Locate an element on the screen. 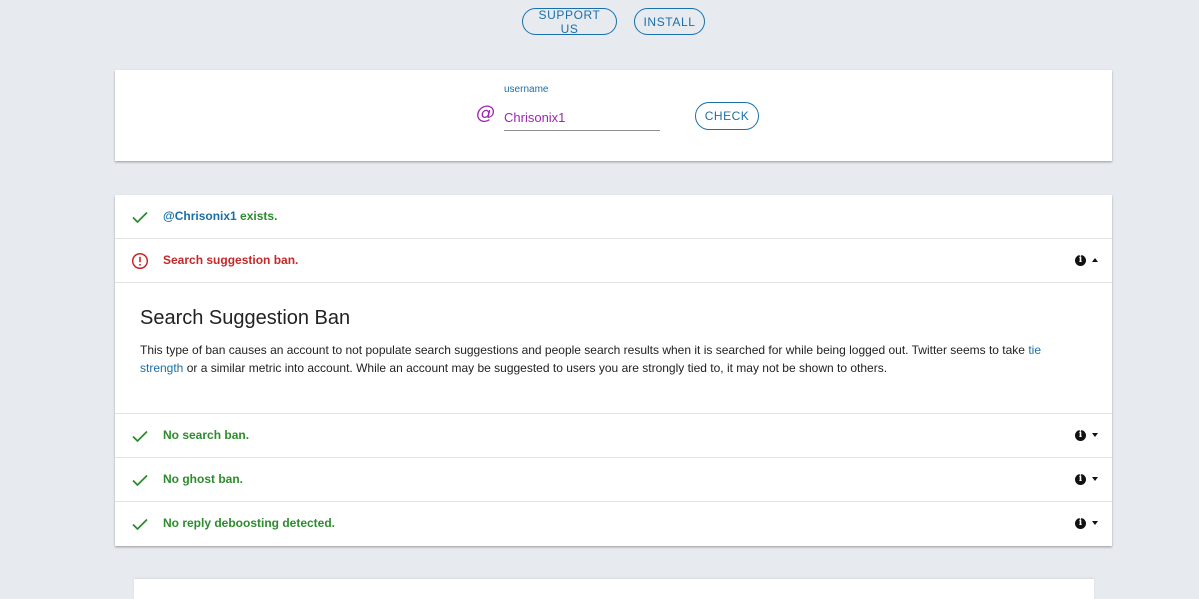  ghost-ban-toggle: i is located at coordinates (1086, 479).